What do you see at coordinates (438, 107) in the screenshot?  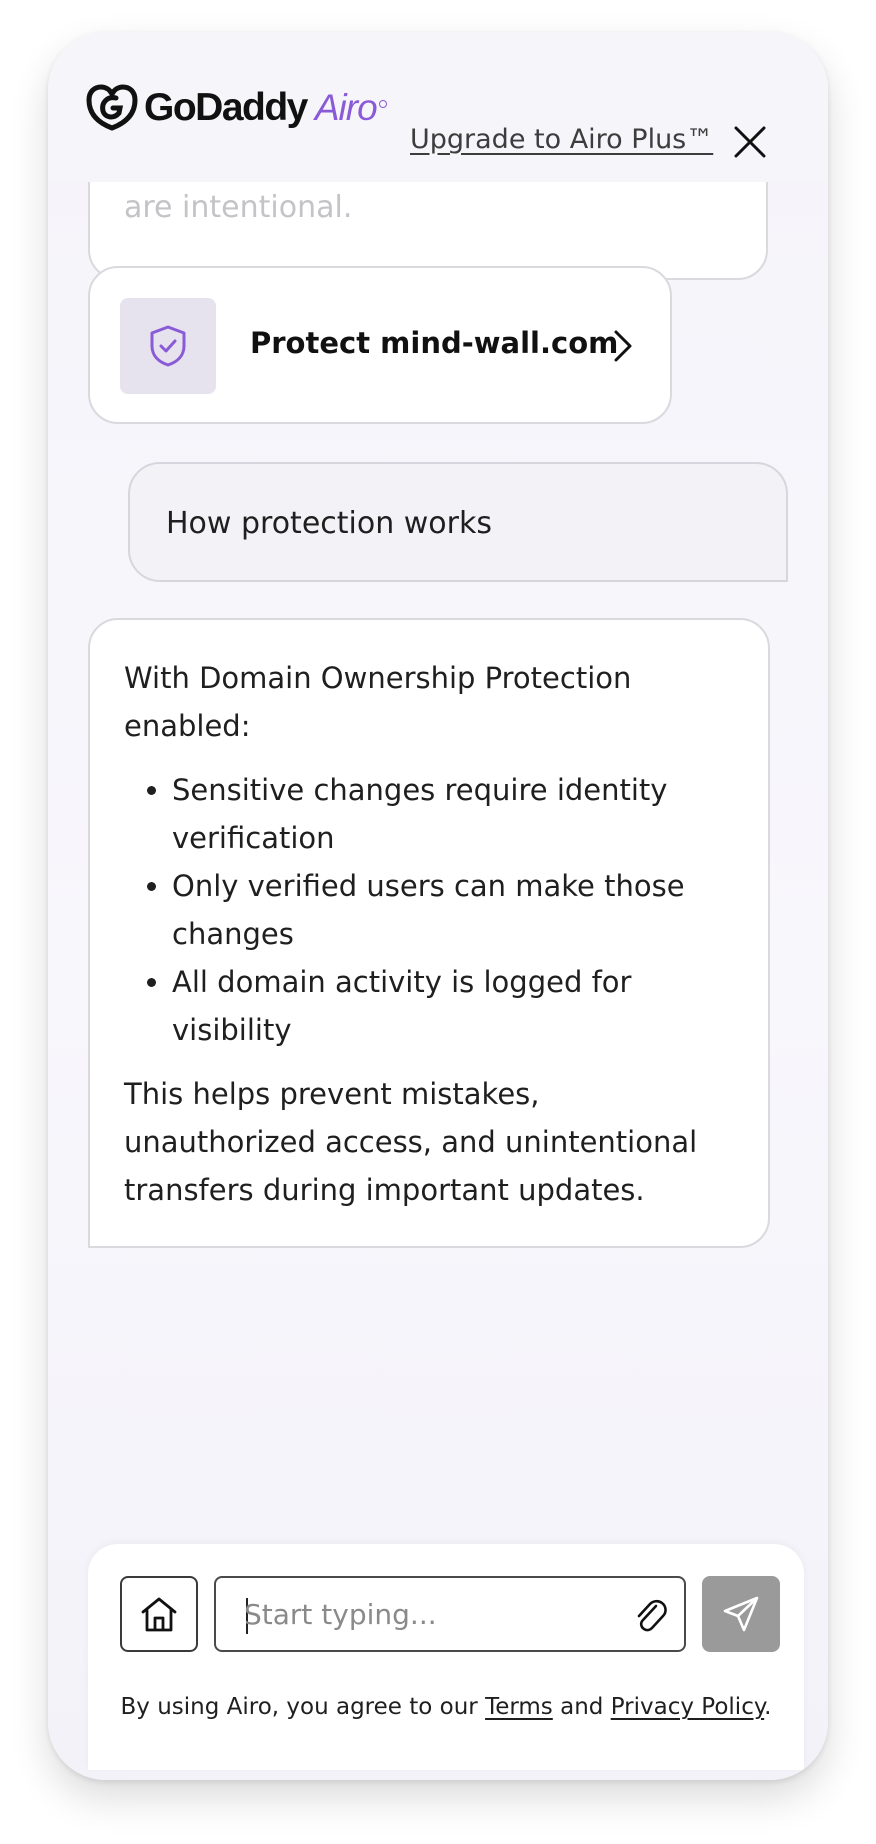 I see `chat-header: GoDaddy Airo Upgrade to Airo Plus™` at bounding box center [438, 107].